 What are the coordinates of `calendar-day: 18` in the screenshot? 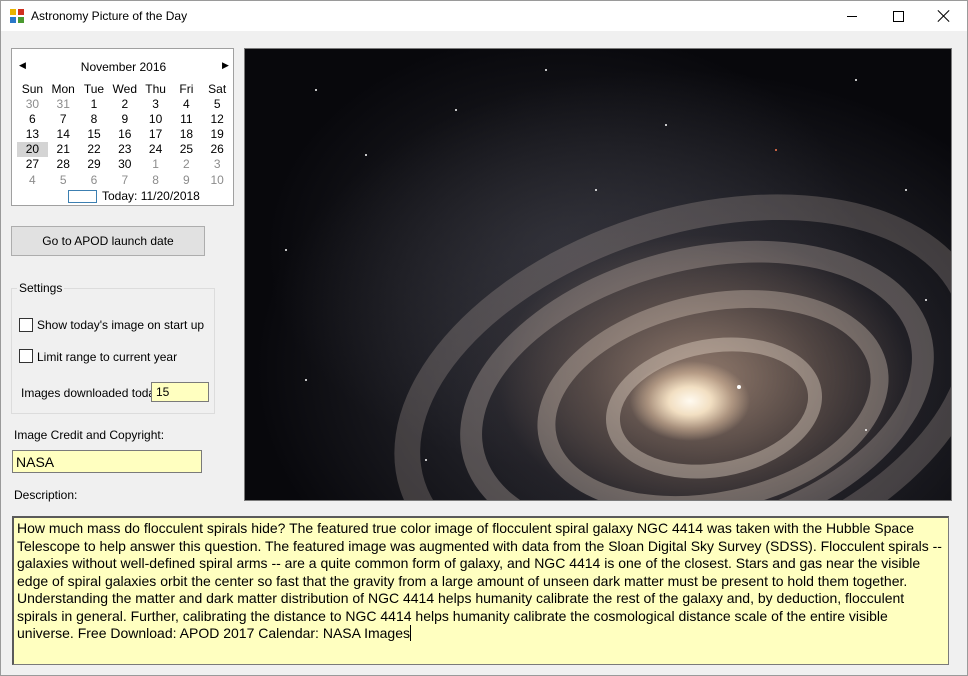 It's located at (186, 134).